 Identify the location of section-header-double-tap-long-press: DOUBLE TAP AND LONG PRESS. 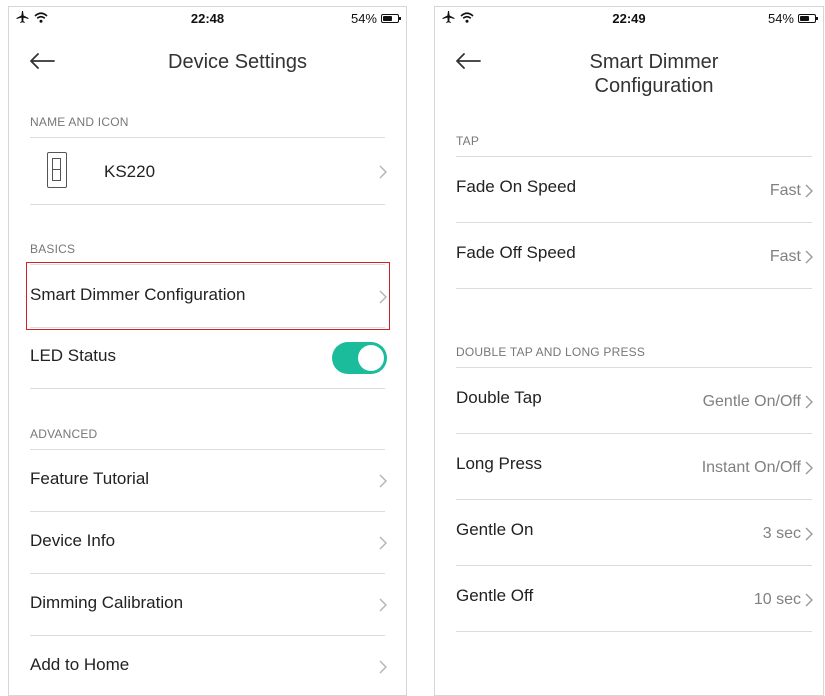
(551, 352).